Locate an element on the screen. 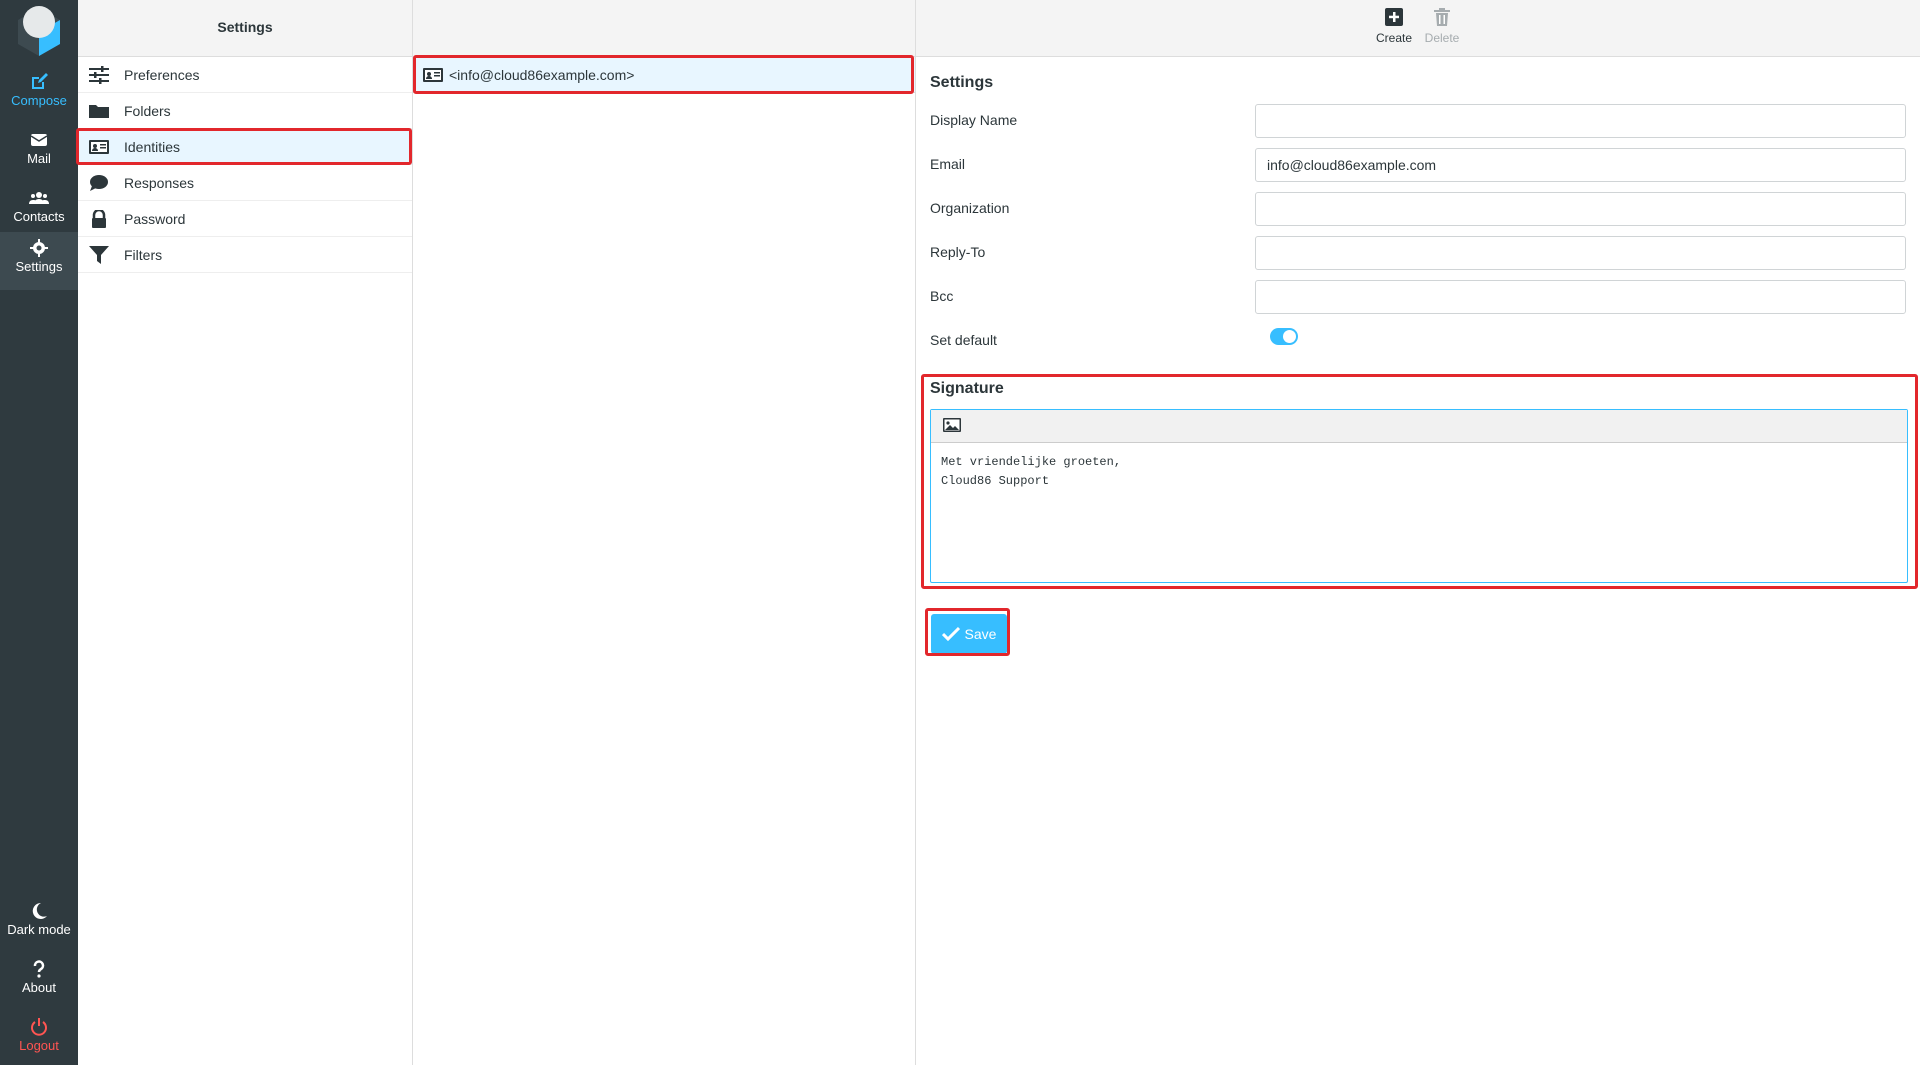 The width and height of the screenshot is (1920, 1065). lock-icon is located at coordinates (99, 219).